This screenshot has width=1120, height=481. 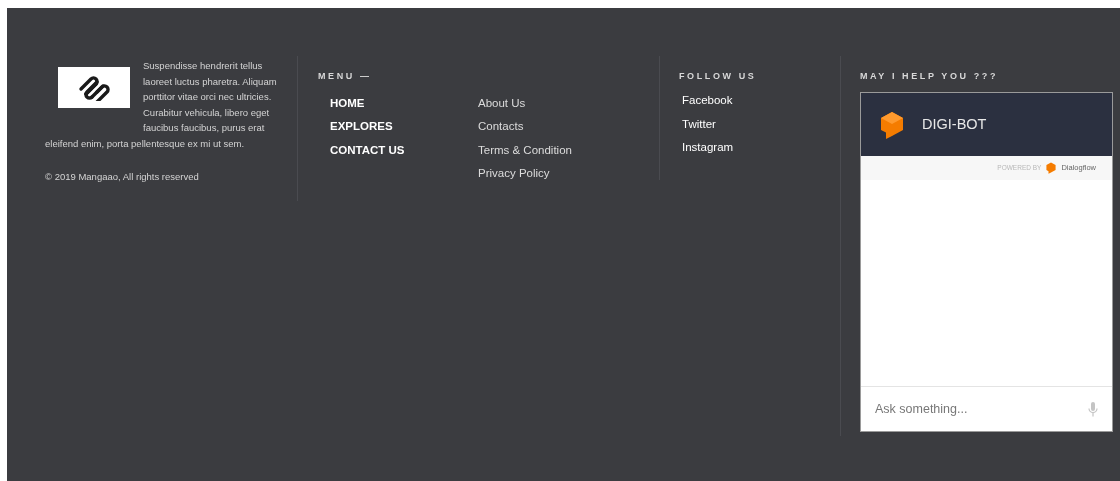 What do you see at coordinates (210, 97) in the screenshot?
I see `about-paragraph: Suspendisse hendrerit tellus laoreet luctus pharetra. Aliquam porttitor vitae orci nec ultricies. Curabitur vehicula, libero eget faucibus faucibus, purus erat` at bounding box center [210, 97].